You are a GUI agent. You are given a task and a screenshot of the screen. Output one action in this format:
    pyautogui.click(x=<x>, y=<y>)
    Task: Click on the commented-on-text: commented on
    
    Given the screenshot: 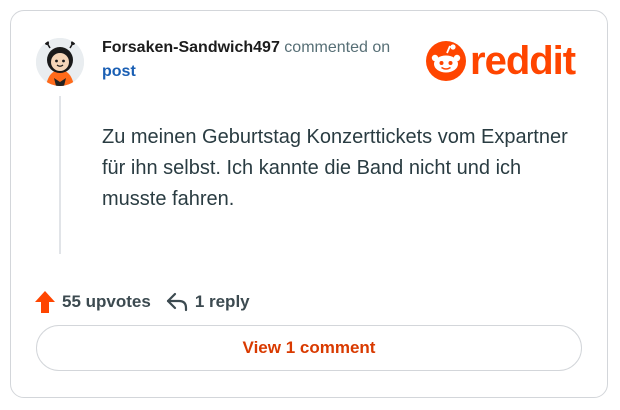 What is the action you would take?
    pyautogui.click(x=337, y=47)
    